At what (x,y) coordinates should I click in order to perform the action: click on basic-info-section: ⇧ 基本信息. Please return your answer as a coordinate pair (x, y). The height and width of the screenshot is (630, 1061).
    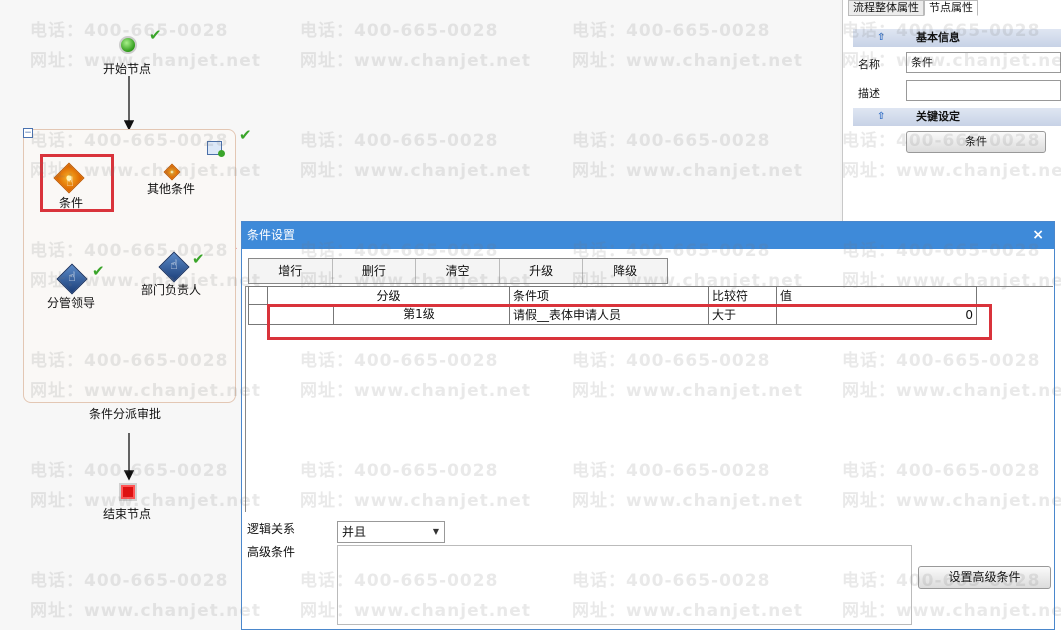
    Looking at the image, I should click on (957, 38).